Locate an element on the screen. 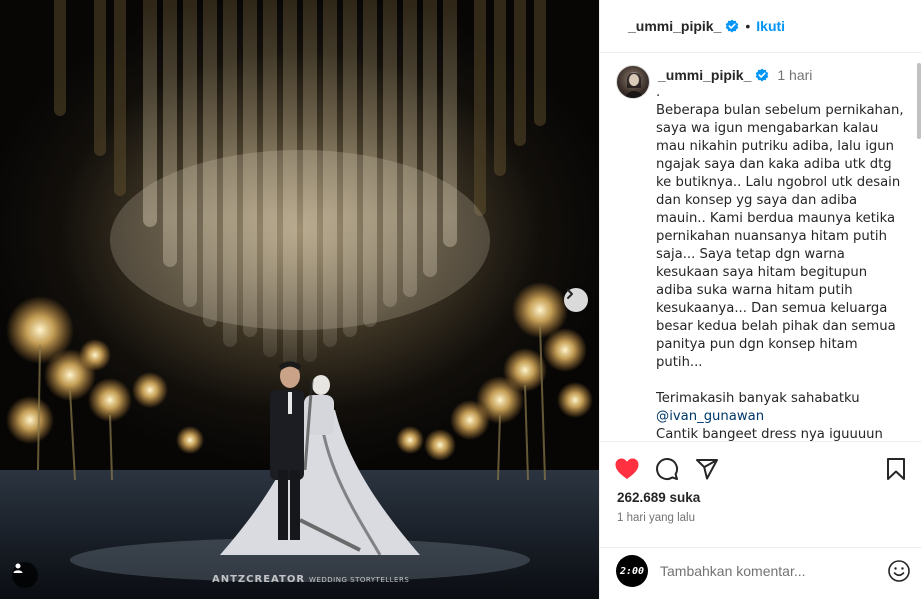  heart-filled-icon is located at coordinates (627, 468).